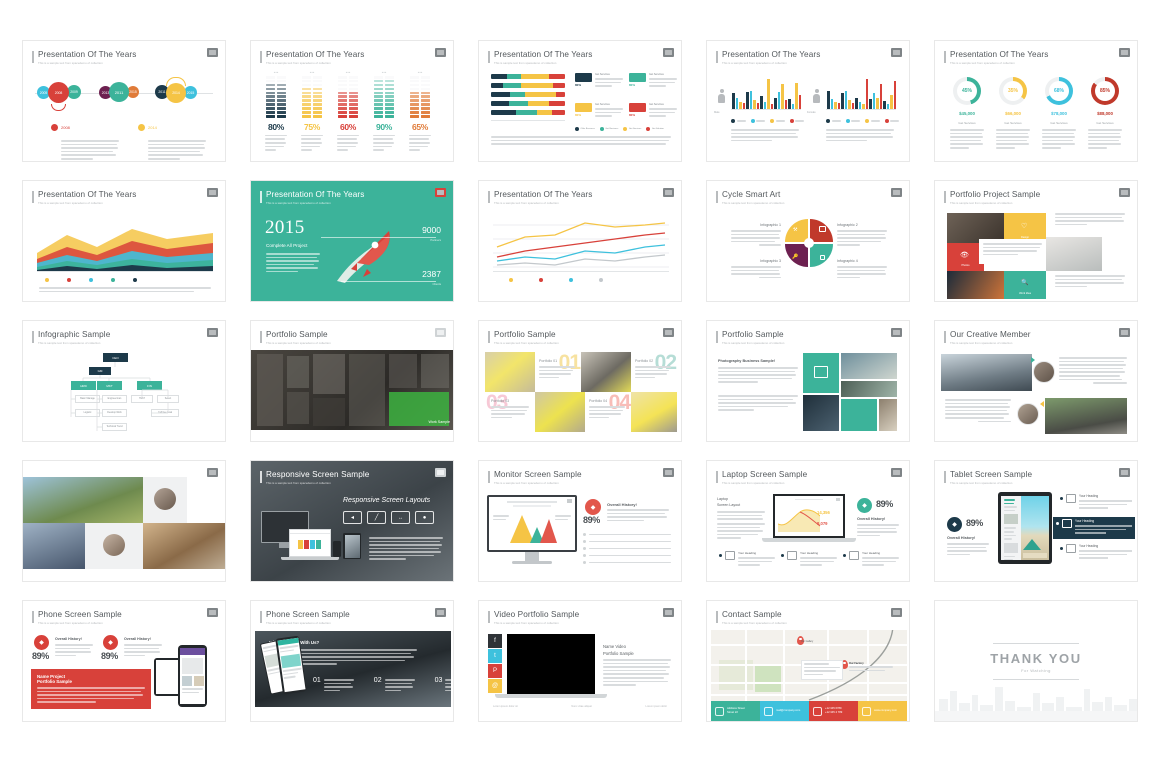  I want to click on stacked-bar-column: ●●● 75%, so click(312, 112).